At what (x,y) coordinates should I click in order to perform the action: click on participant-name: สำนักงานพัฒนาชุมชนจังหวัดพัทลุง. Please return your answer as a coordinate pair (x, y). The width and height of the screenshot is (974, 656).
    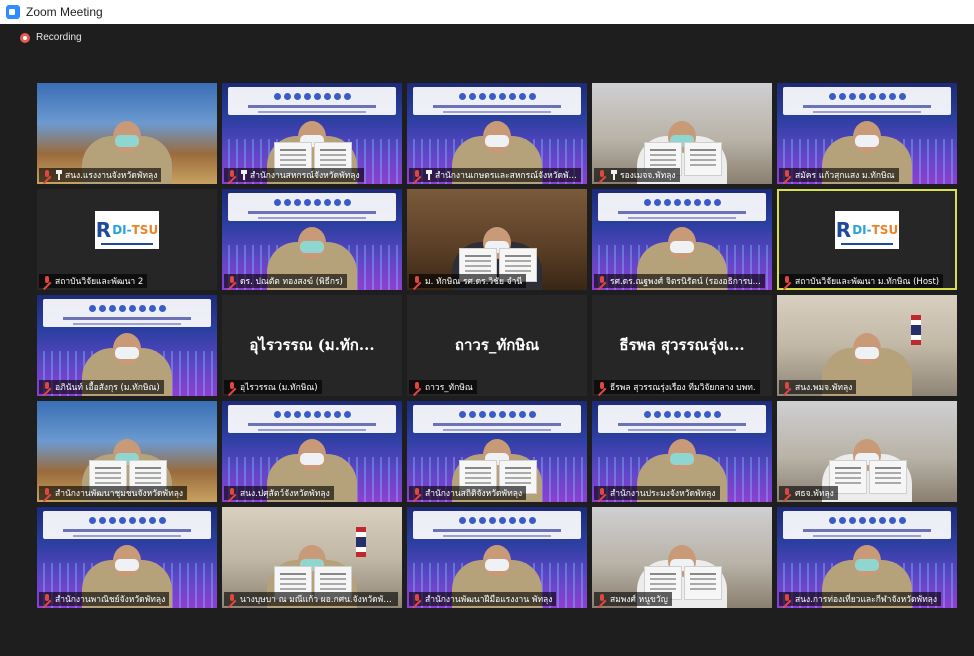
    Looking at the image, I should click on (119, 494).